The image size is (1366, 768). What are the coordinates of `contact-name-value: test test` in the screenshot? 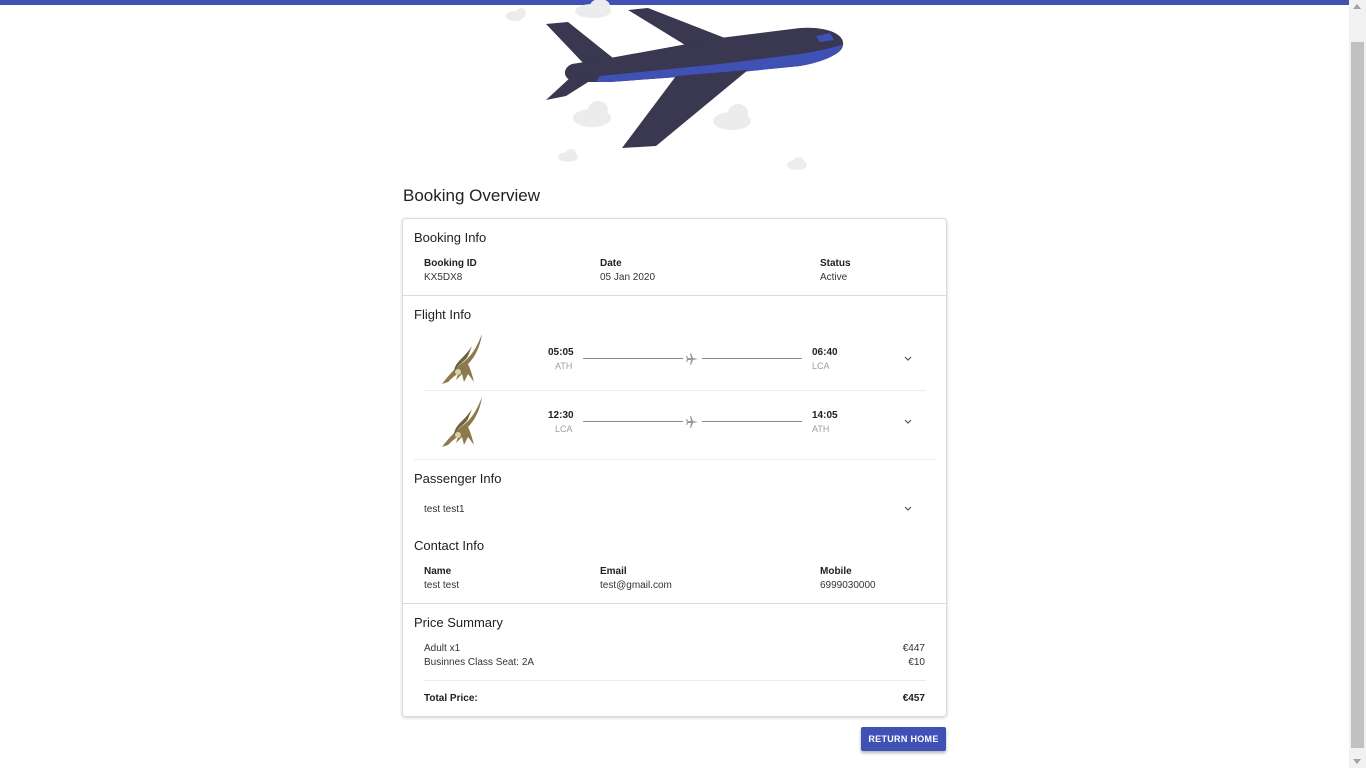 It's located at (442, 585).